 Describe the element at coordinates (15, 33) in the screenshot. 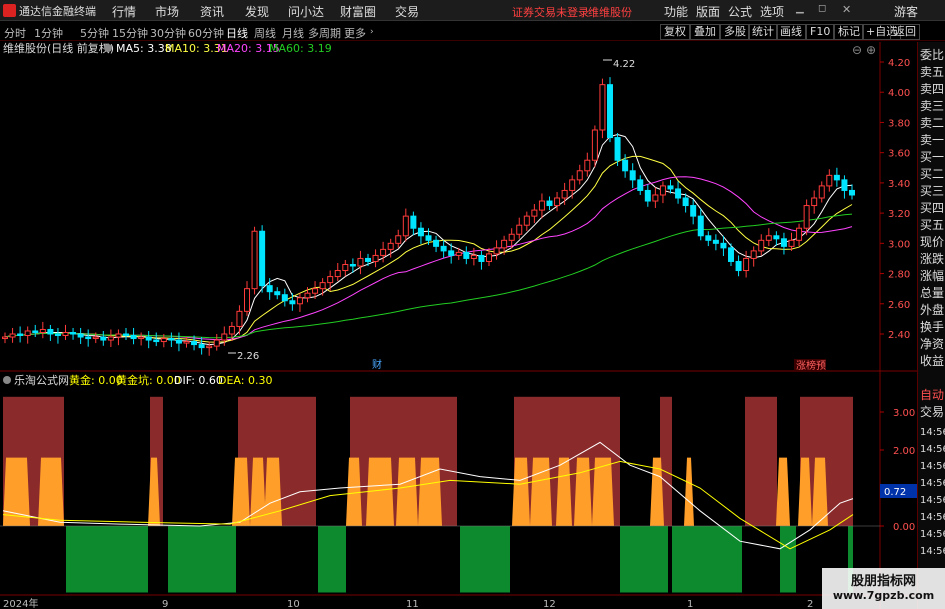

I see `period-tab: 分时` at that location.